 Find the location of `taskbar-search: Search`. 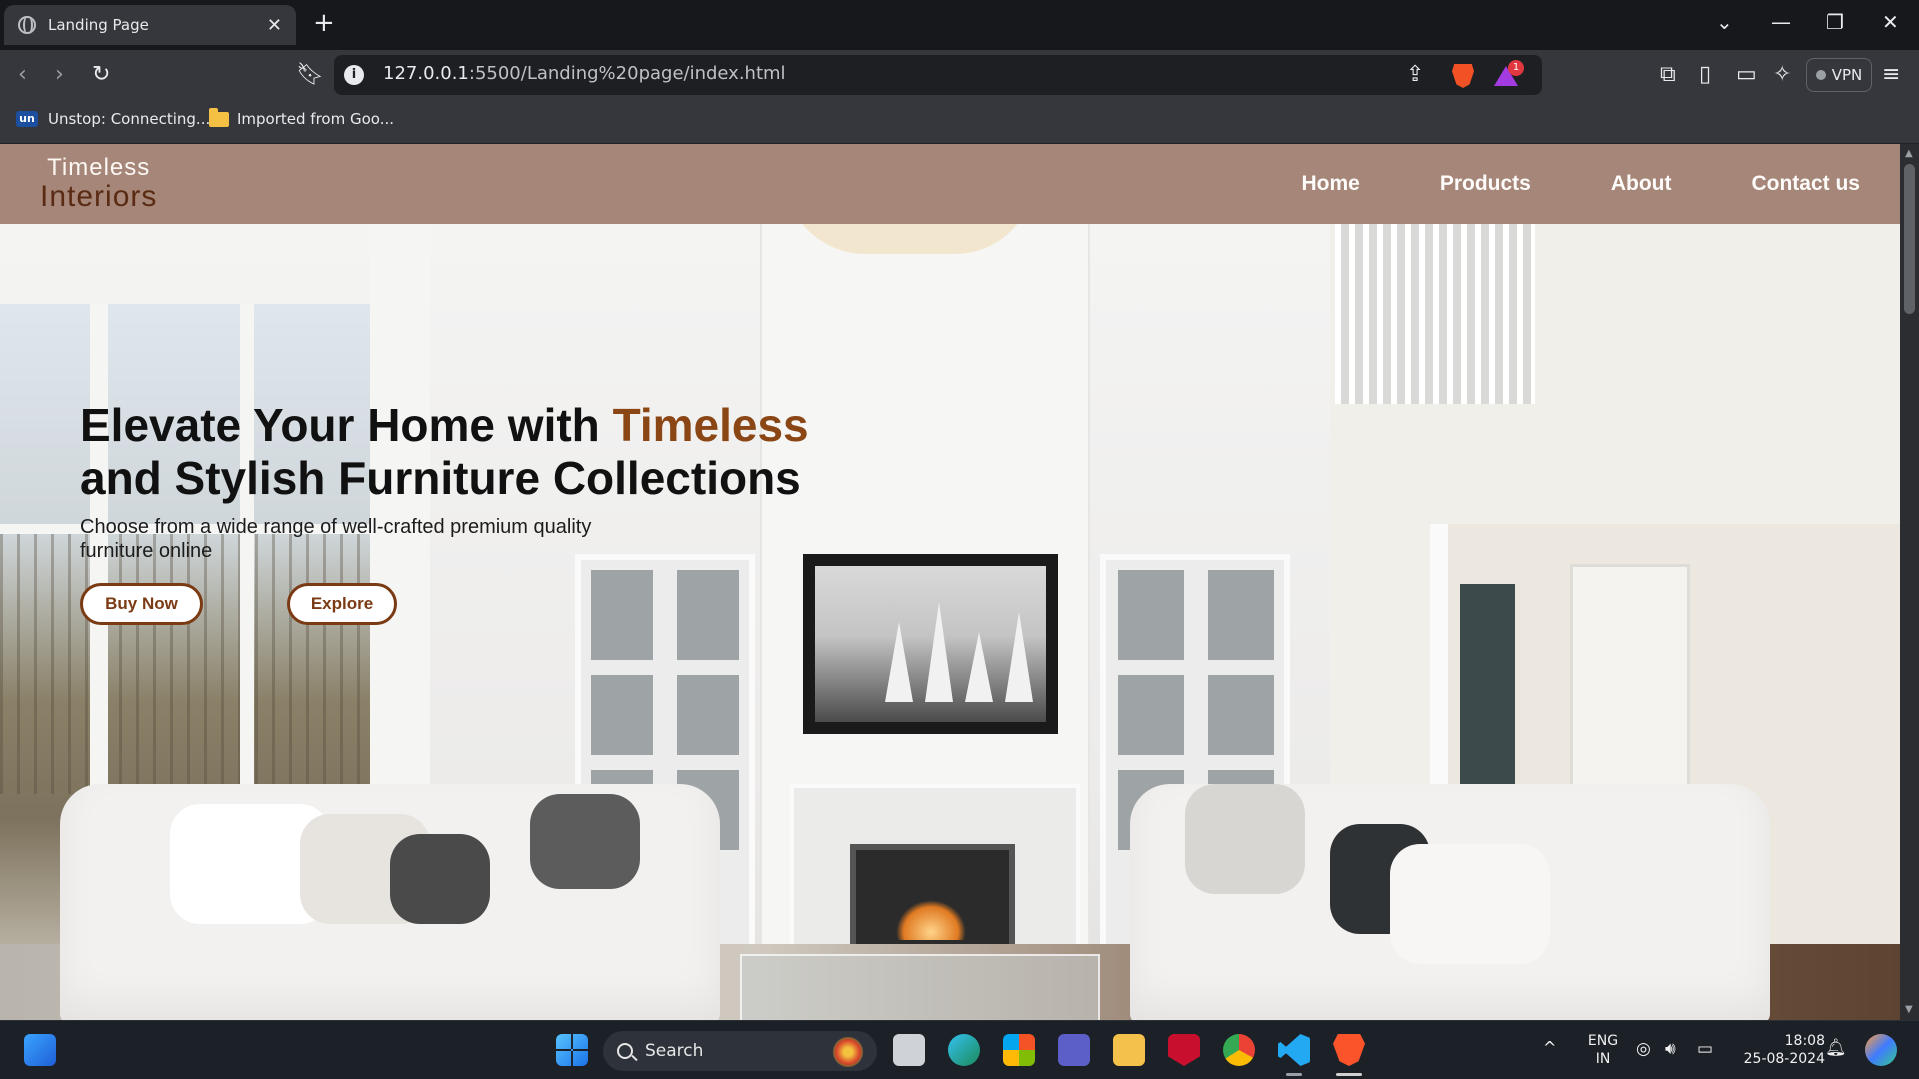

taskbar-search: Search is located at coordinates (740, 1051).